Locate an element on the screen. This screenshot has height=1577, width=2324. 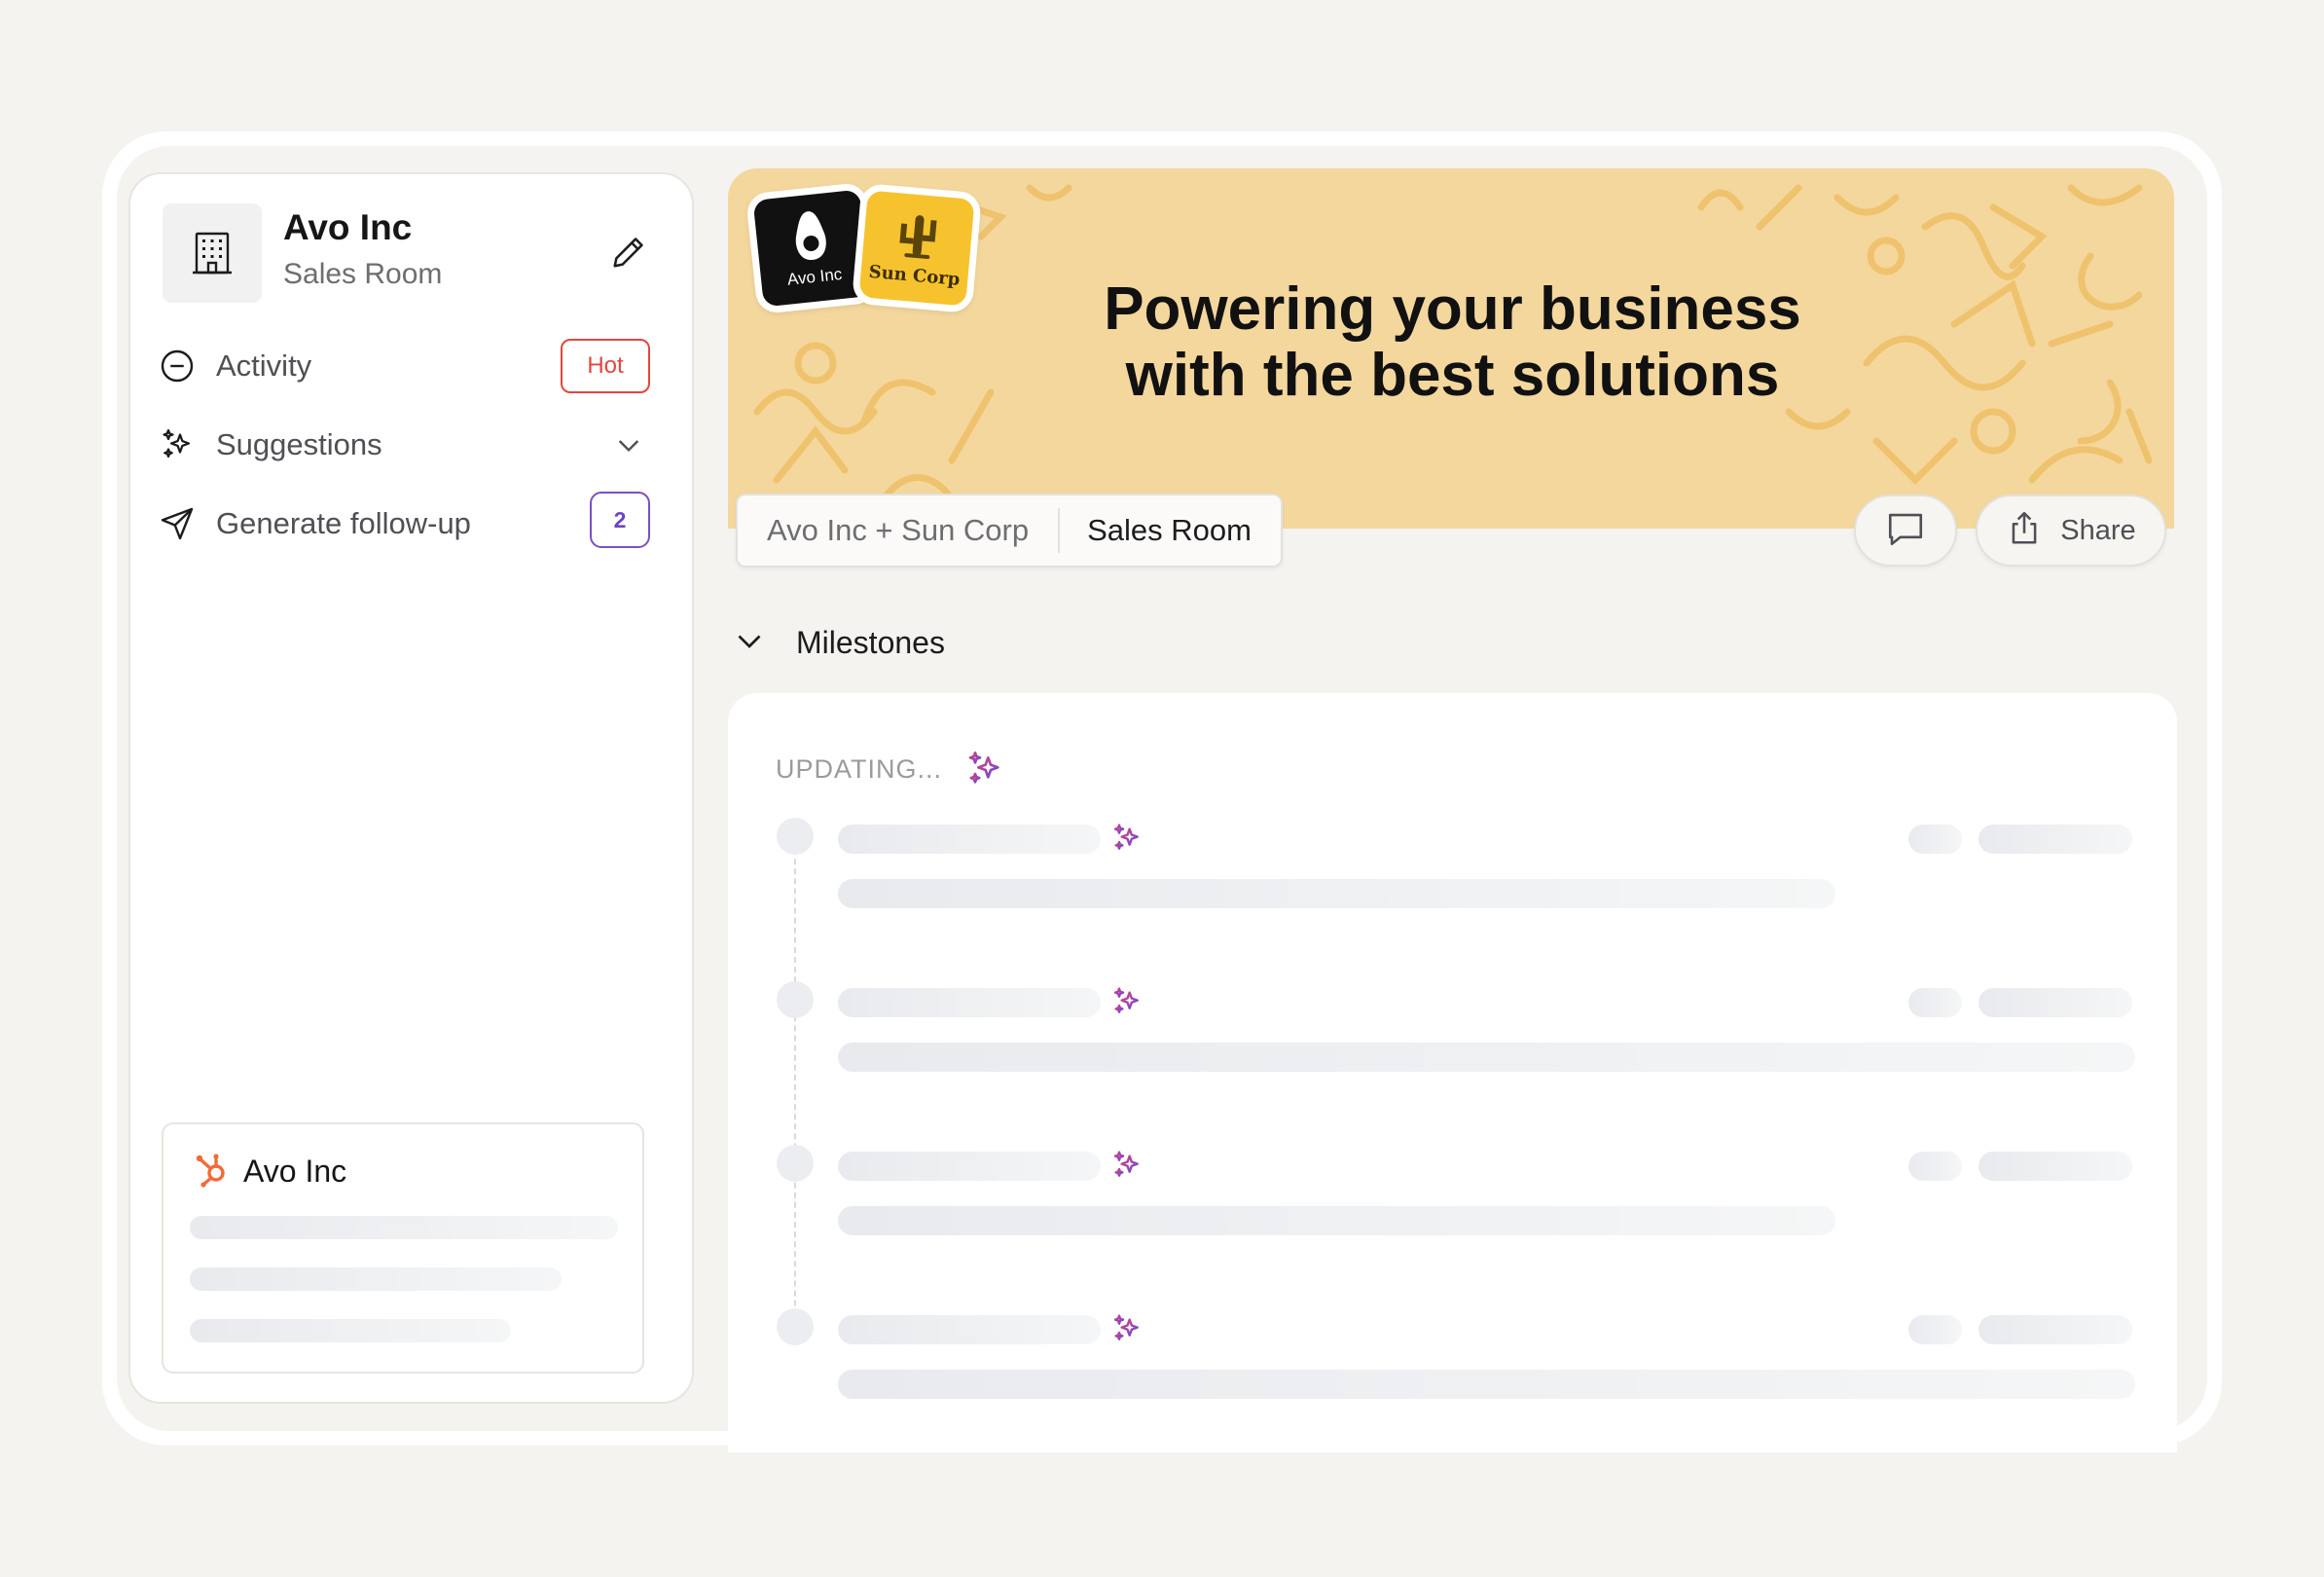
comment-button is located at coordinates (1905, 531).